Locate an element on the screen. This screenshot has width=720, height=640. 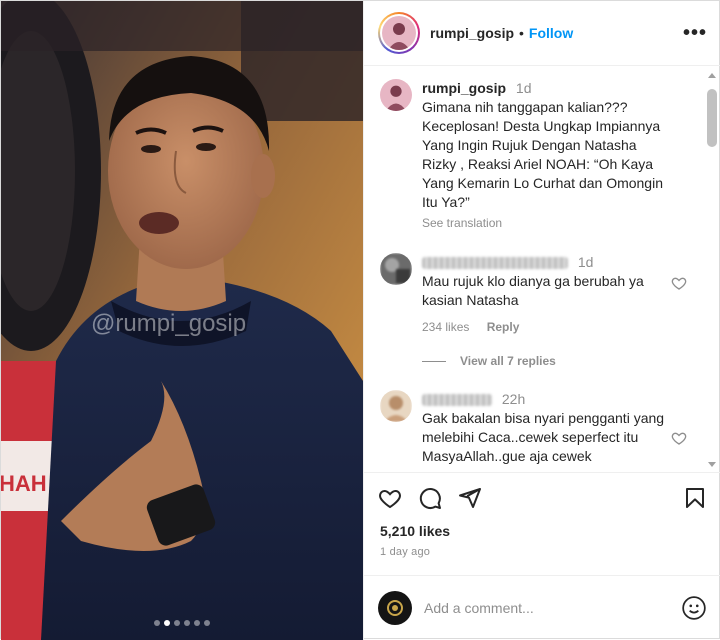
follow-button: Follow is located at coordinates (551, 33).